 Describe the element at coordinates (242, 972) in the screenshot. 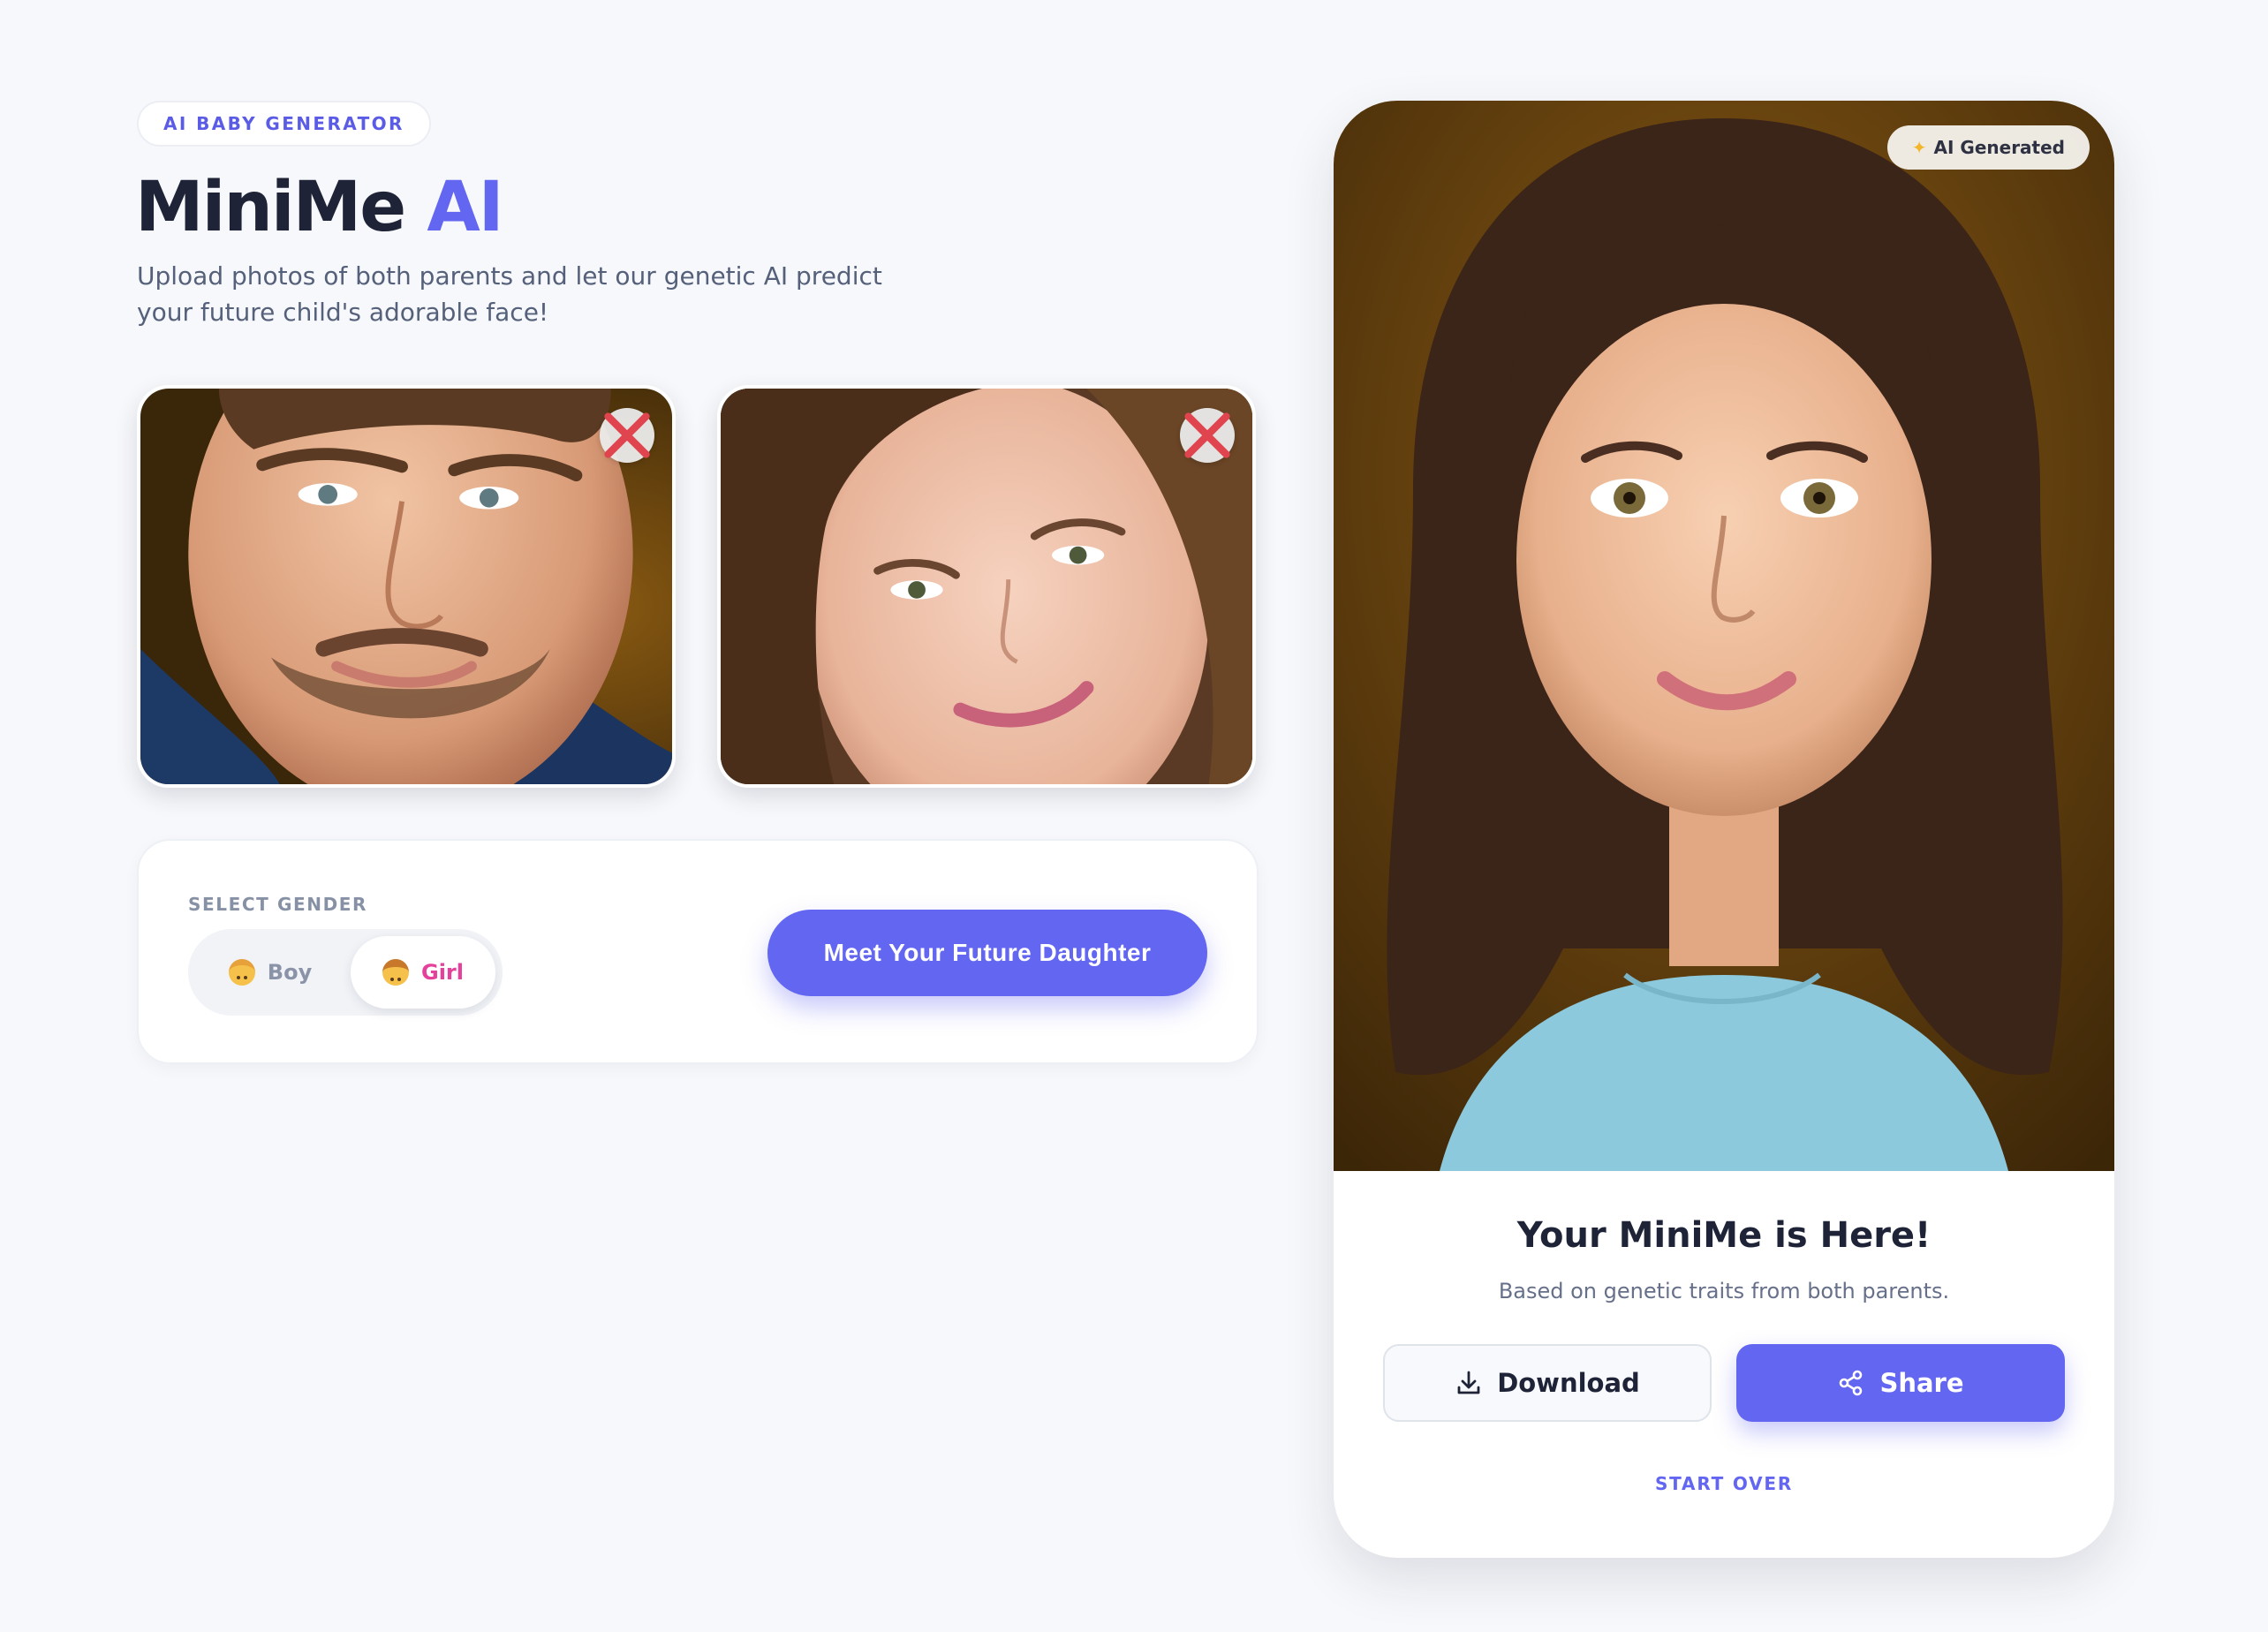

I see `boy-emoji-icon` at that location.